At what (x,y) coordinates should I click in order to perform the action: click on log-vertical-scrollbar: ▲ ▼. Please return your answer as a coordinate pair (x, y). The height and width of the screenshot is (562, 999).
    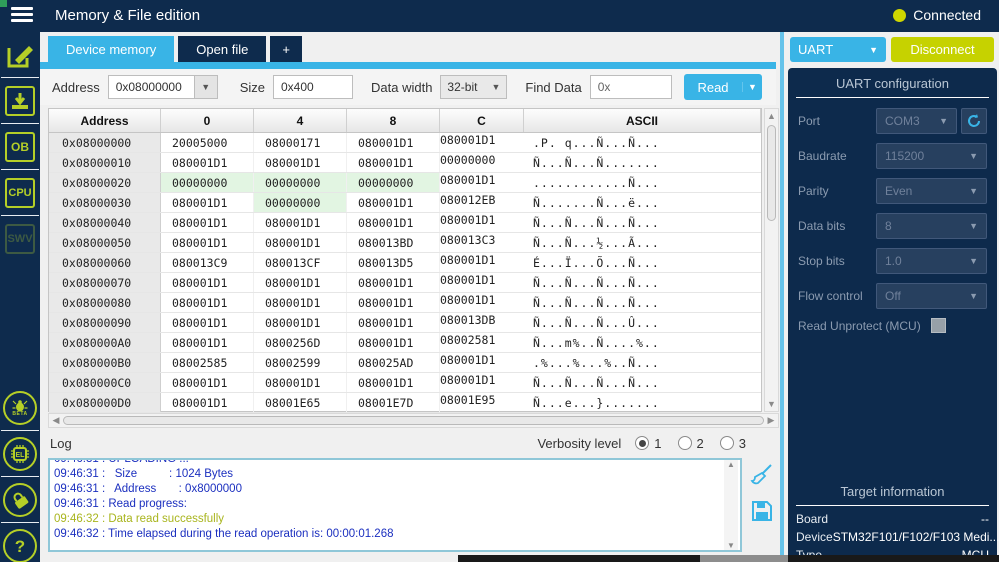
    Looking at the image, I should click on (731, 505).